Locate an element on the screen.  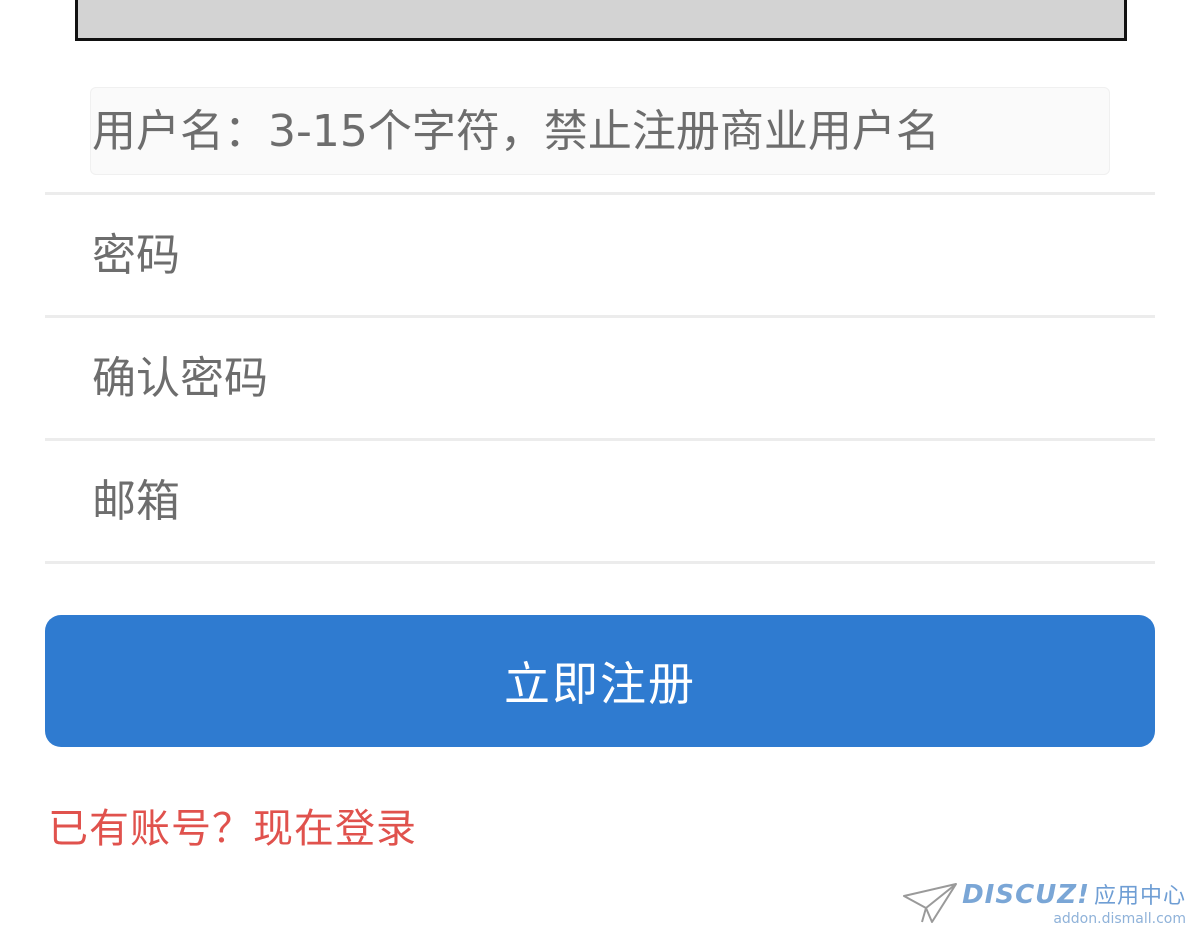
watermark-brand: DISCUZ! 应用中心 is located at coordinates (1074, 896).